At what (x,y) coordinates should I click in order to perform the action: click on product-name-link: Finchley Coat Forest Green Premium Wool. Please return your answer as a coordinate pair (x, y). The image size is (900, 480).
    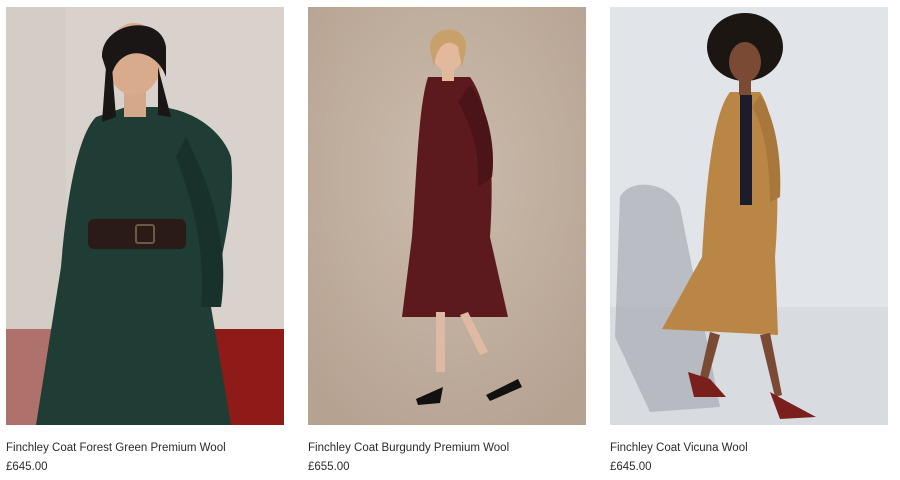
    Looking at the image, I should click on (145, 448).